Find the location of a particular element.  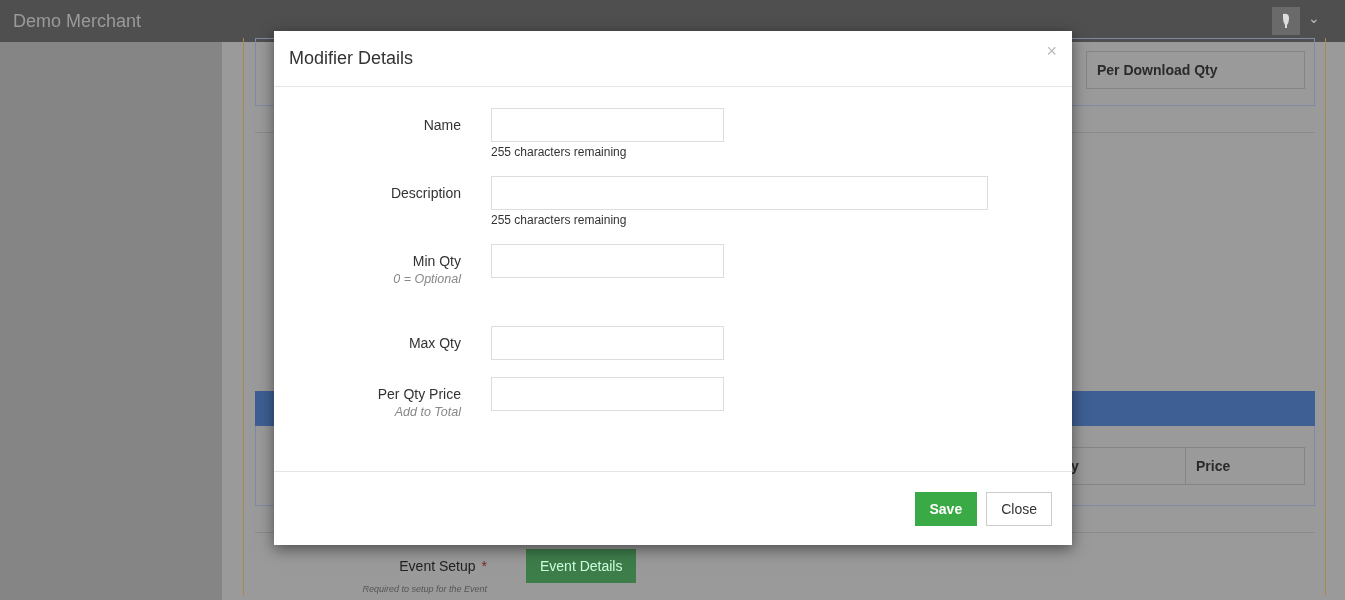

field-hint: Add to Total is located at coordinates (427, 412).